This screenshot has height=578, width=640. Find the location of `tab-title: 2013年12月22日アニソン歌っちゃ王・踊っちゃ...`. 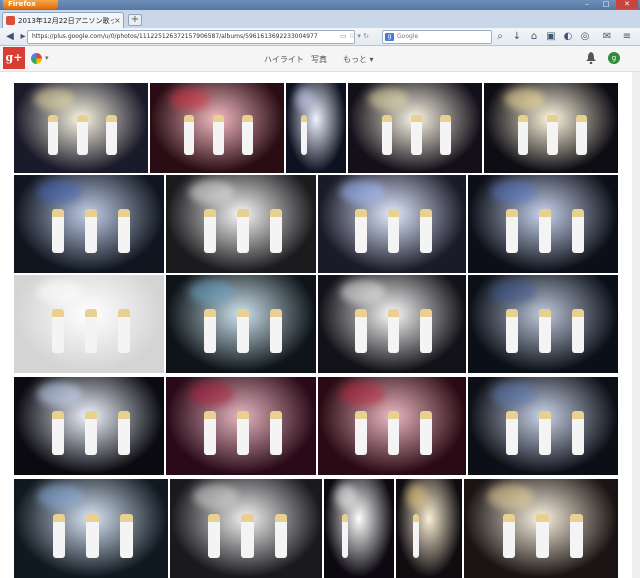

tab-title: 2013年12月22日アニソン歌っちゃ王・踊っちゃ... is located at coordinates (66, 20).